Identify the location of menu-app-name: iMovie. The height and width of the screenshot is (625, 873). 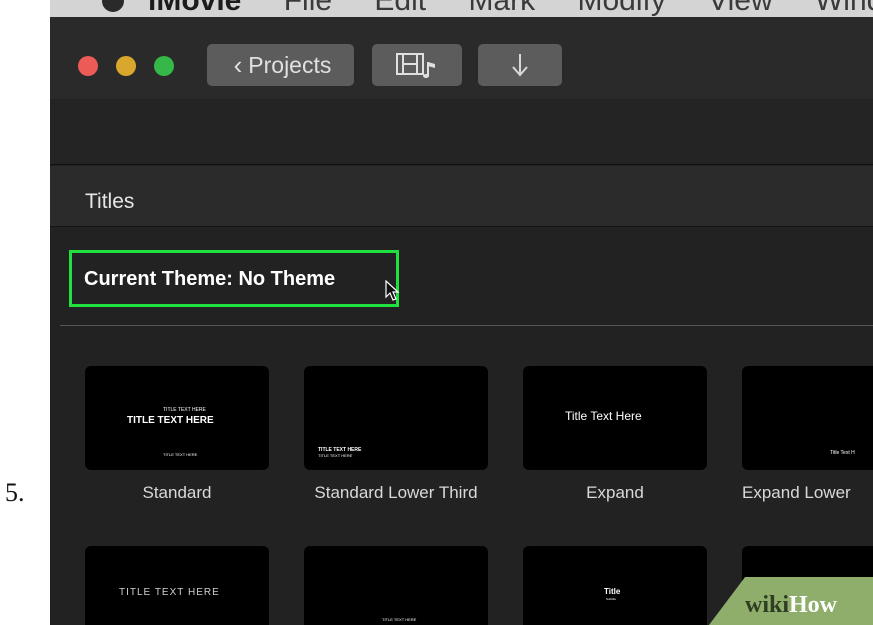
(194, 8).